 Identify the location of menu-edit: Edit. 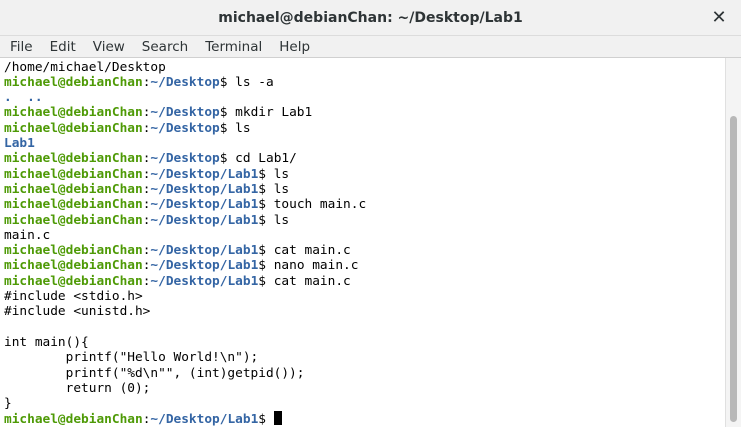
(63, 47).